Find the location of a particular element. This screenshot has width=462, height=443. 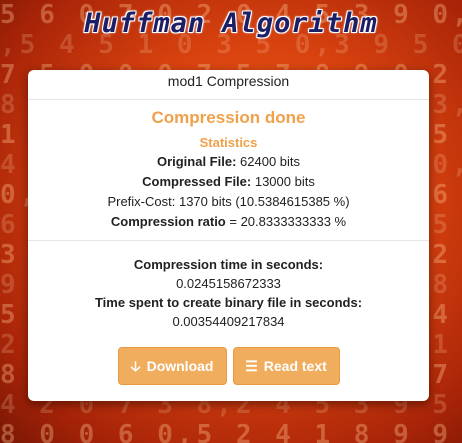

compressed-file-line: Compressed File: 13000 bits is located at coordinates (228, 182).